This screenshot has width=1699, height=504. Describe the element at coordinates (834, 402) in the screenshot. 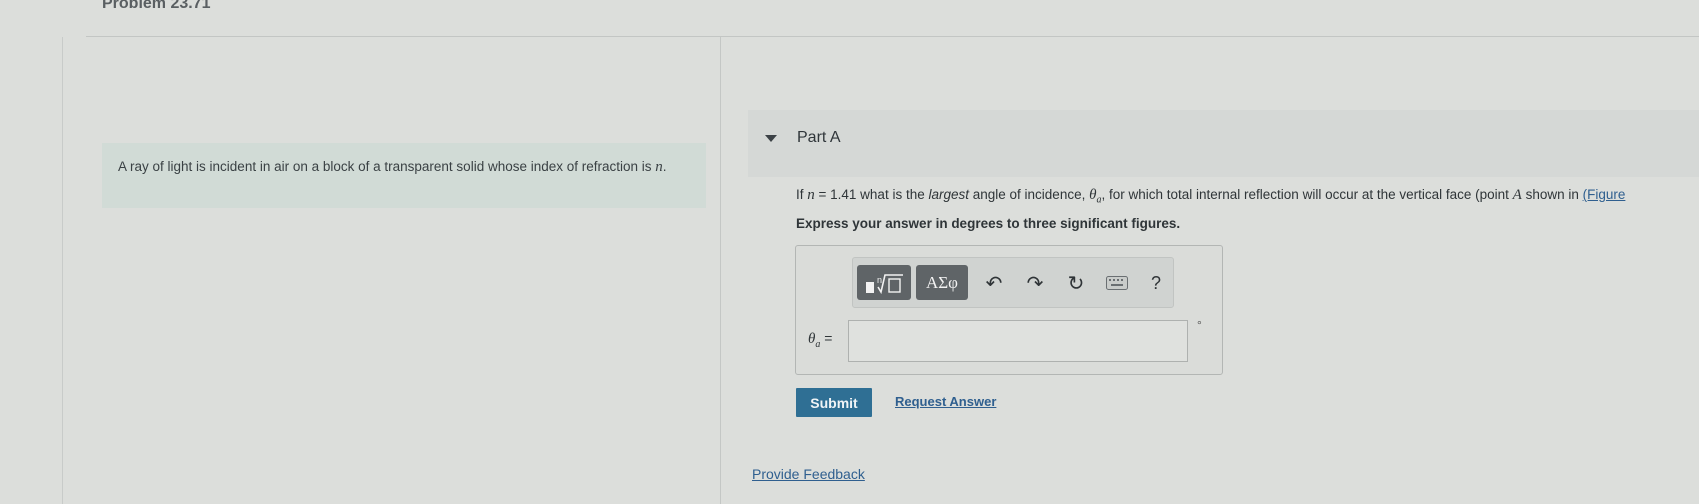

I see `submit-button: Submit` at that location.